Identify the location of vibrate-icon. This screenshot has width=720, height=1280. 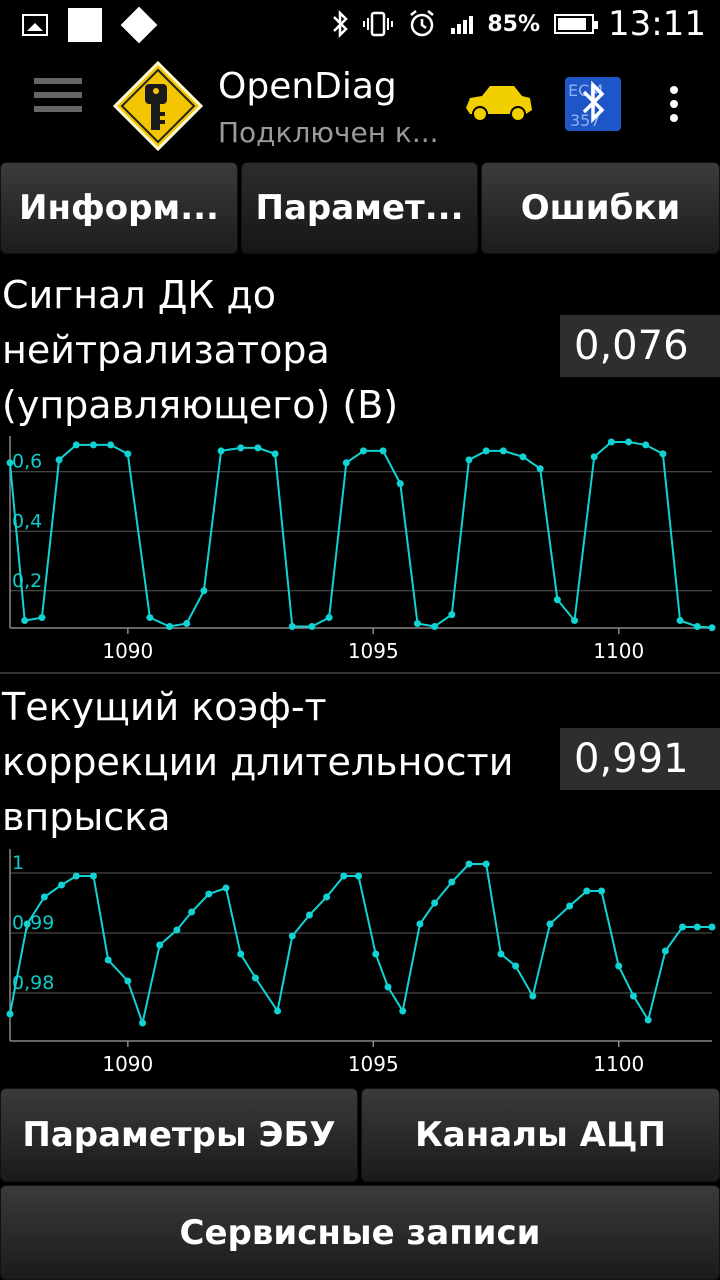
(378, 24).